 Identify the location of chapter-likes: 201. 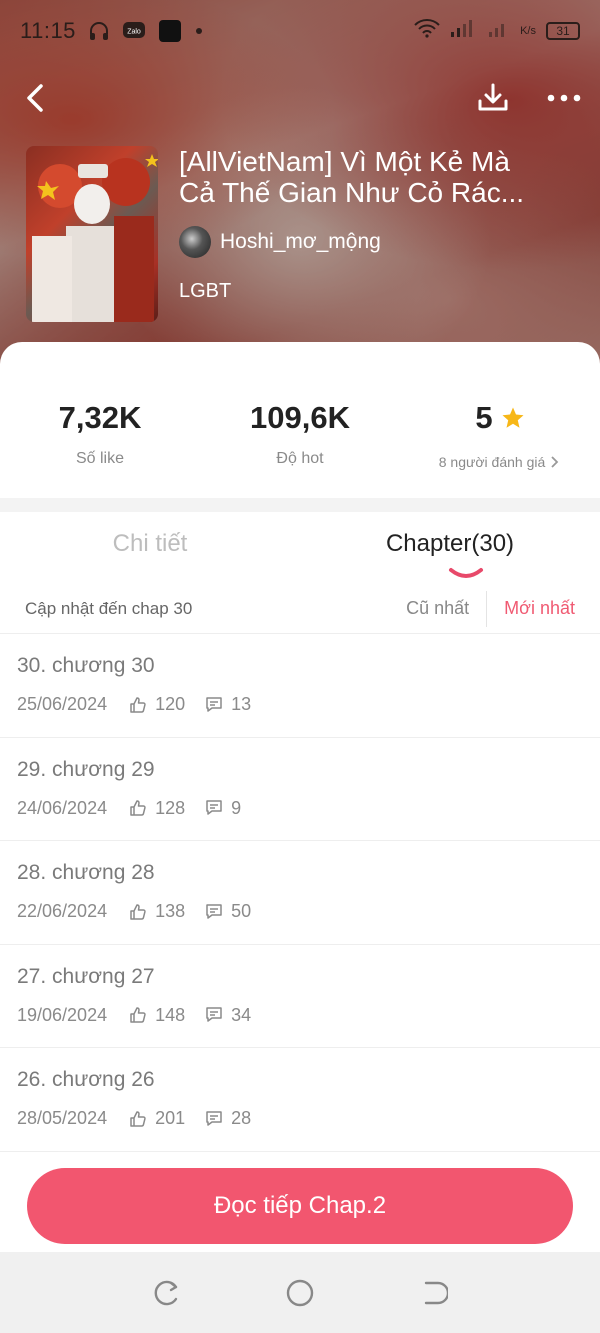
(170, 1118).